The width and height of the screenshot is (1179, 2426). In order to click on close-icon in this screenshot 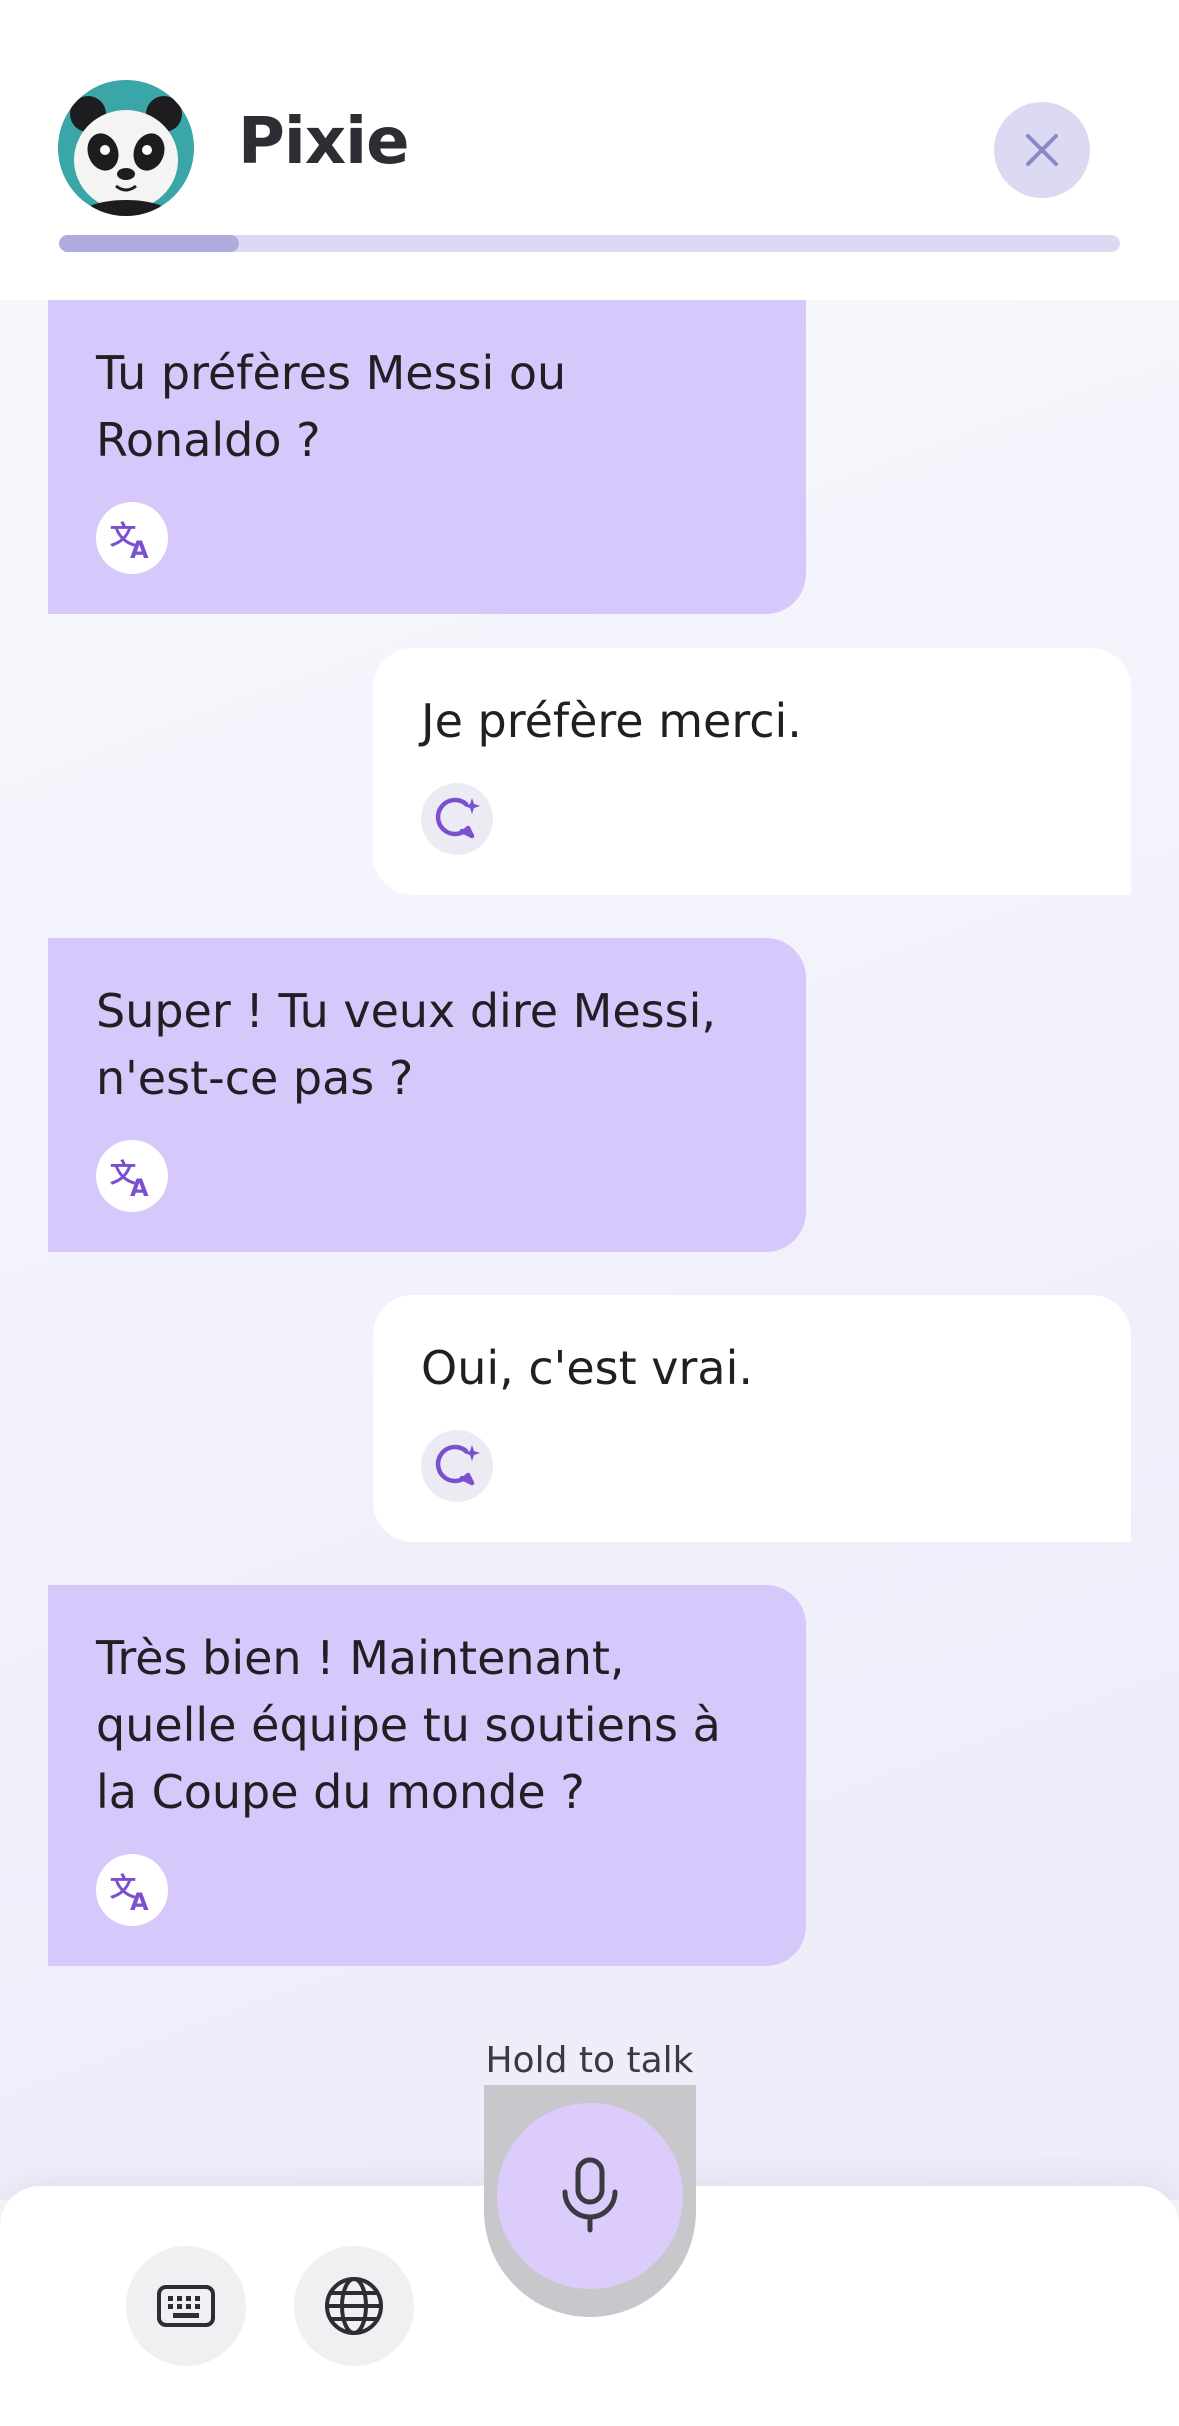, I will do `click(1042, 150)`.